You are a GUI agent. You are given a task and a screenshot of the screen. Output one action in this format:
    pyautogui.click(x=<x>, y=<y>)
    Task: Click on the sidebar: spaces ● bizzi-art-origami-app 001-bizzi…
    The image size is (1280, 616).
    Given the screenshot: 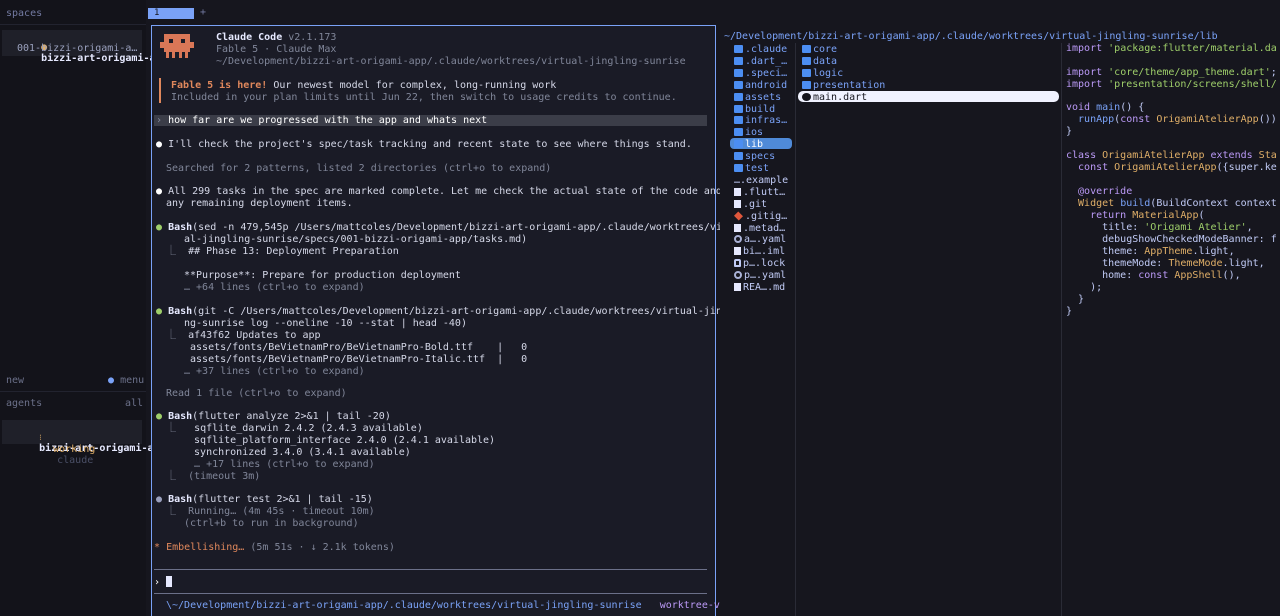 What is the action you would take?
    pyautogui.click(x=84, y=308)
    